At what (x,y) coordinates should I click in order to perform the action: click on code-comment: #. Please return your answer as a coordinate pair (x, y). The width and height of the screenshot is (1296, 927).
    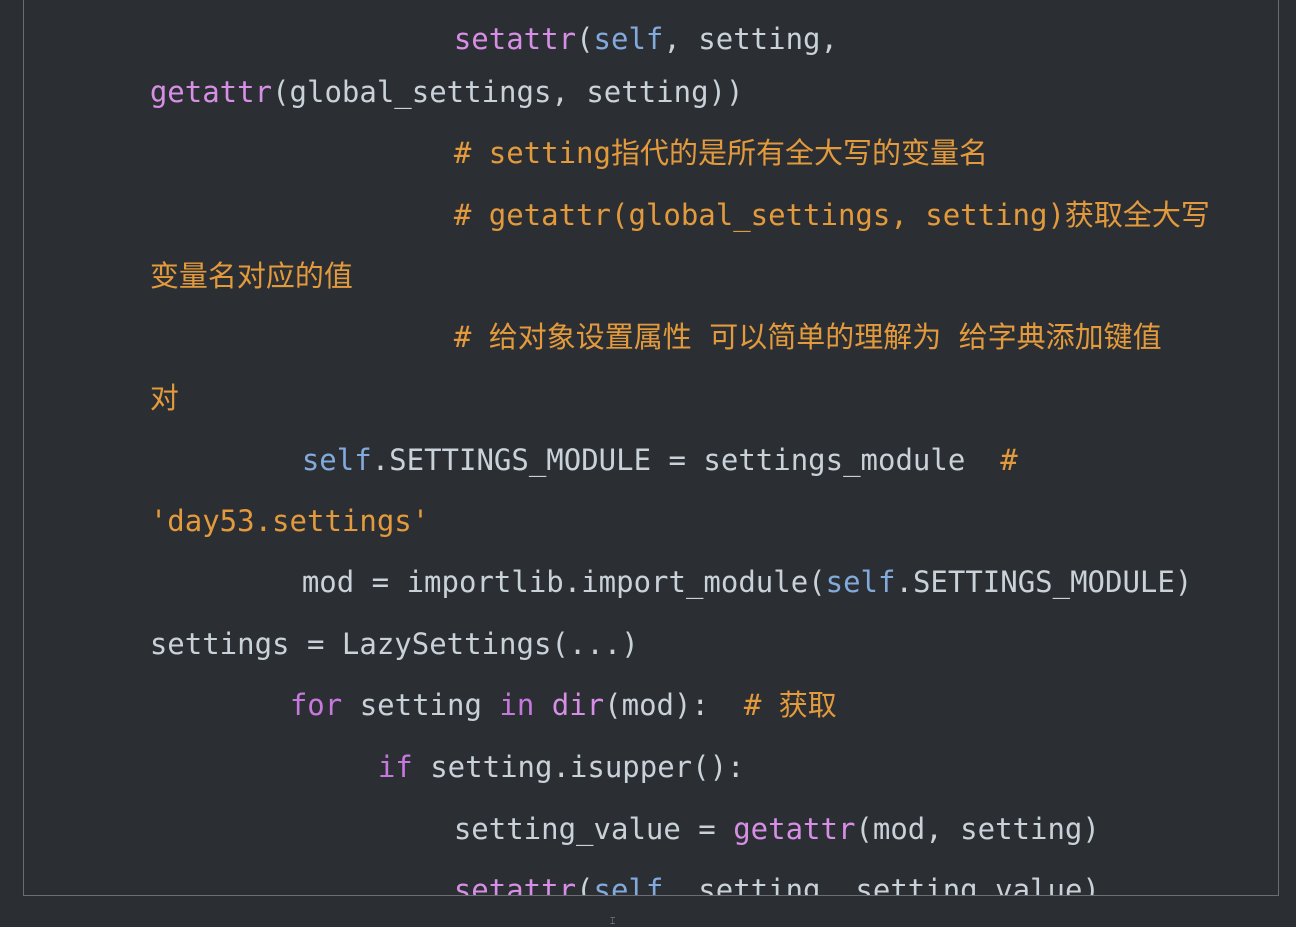
    Looking at the image, I should click on (1009, 460).